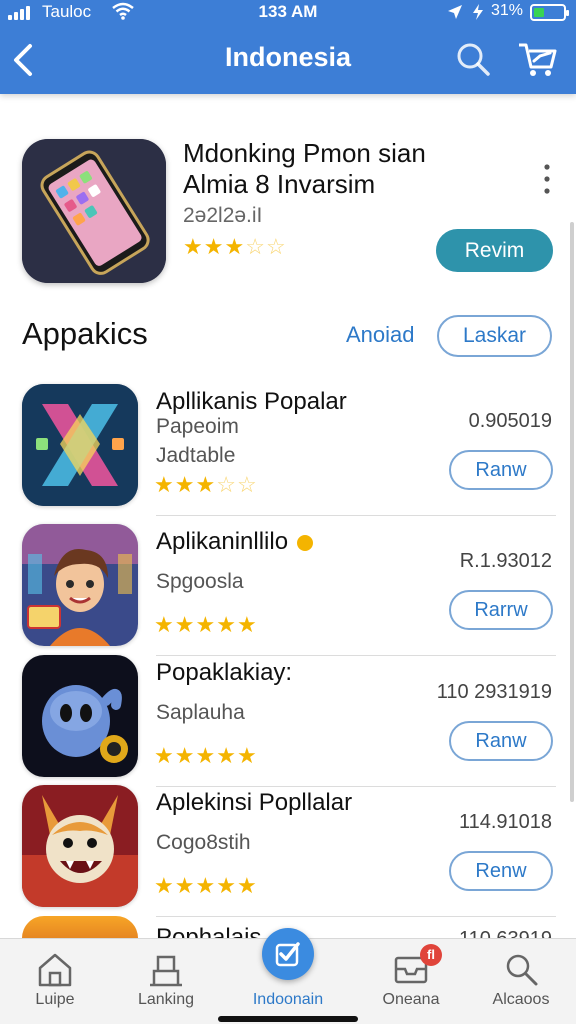  Describe the element at coordinates (288, 1019) in the screenshot. I see `home-indicator` at that location.